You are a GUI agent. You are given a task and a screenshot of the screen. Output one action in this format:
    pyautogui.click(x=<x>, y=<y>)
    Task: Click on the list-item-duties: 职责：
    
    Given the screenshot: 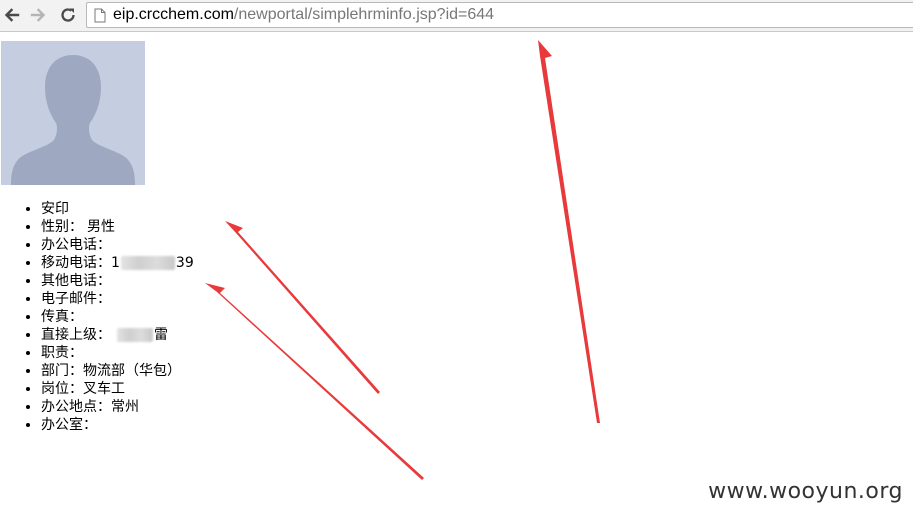 What is the action you would take?
    pyautogui.click(x=117, y=353)
    